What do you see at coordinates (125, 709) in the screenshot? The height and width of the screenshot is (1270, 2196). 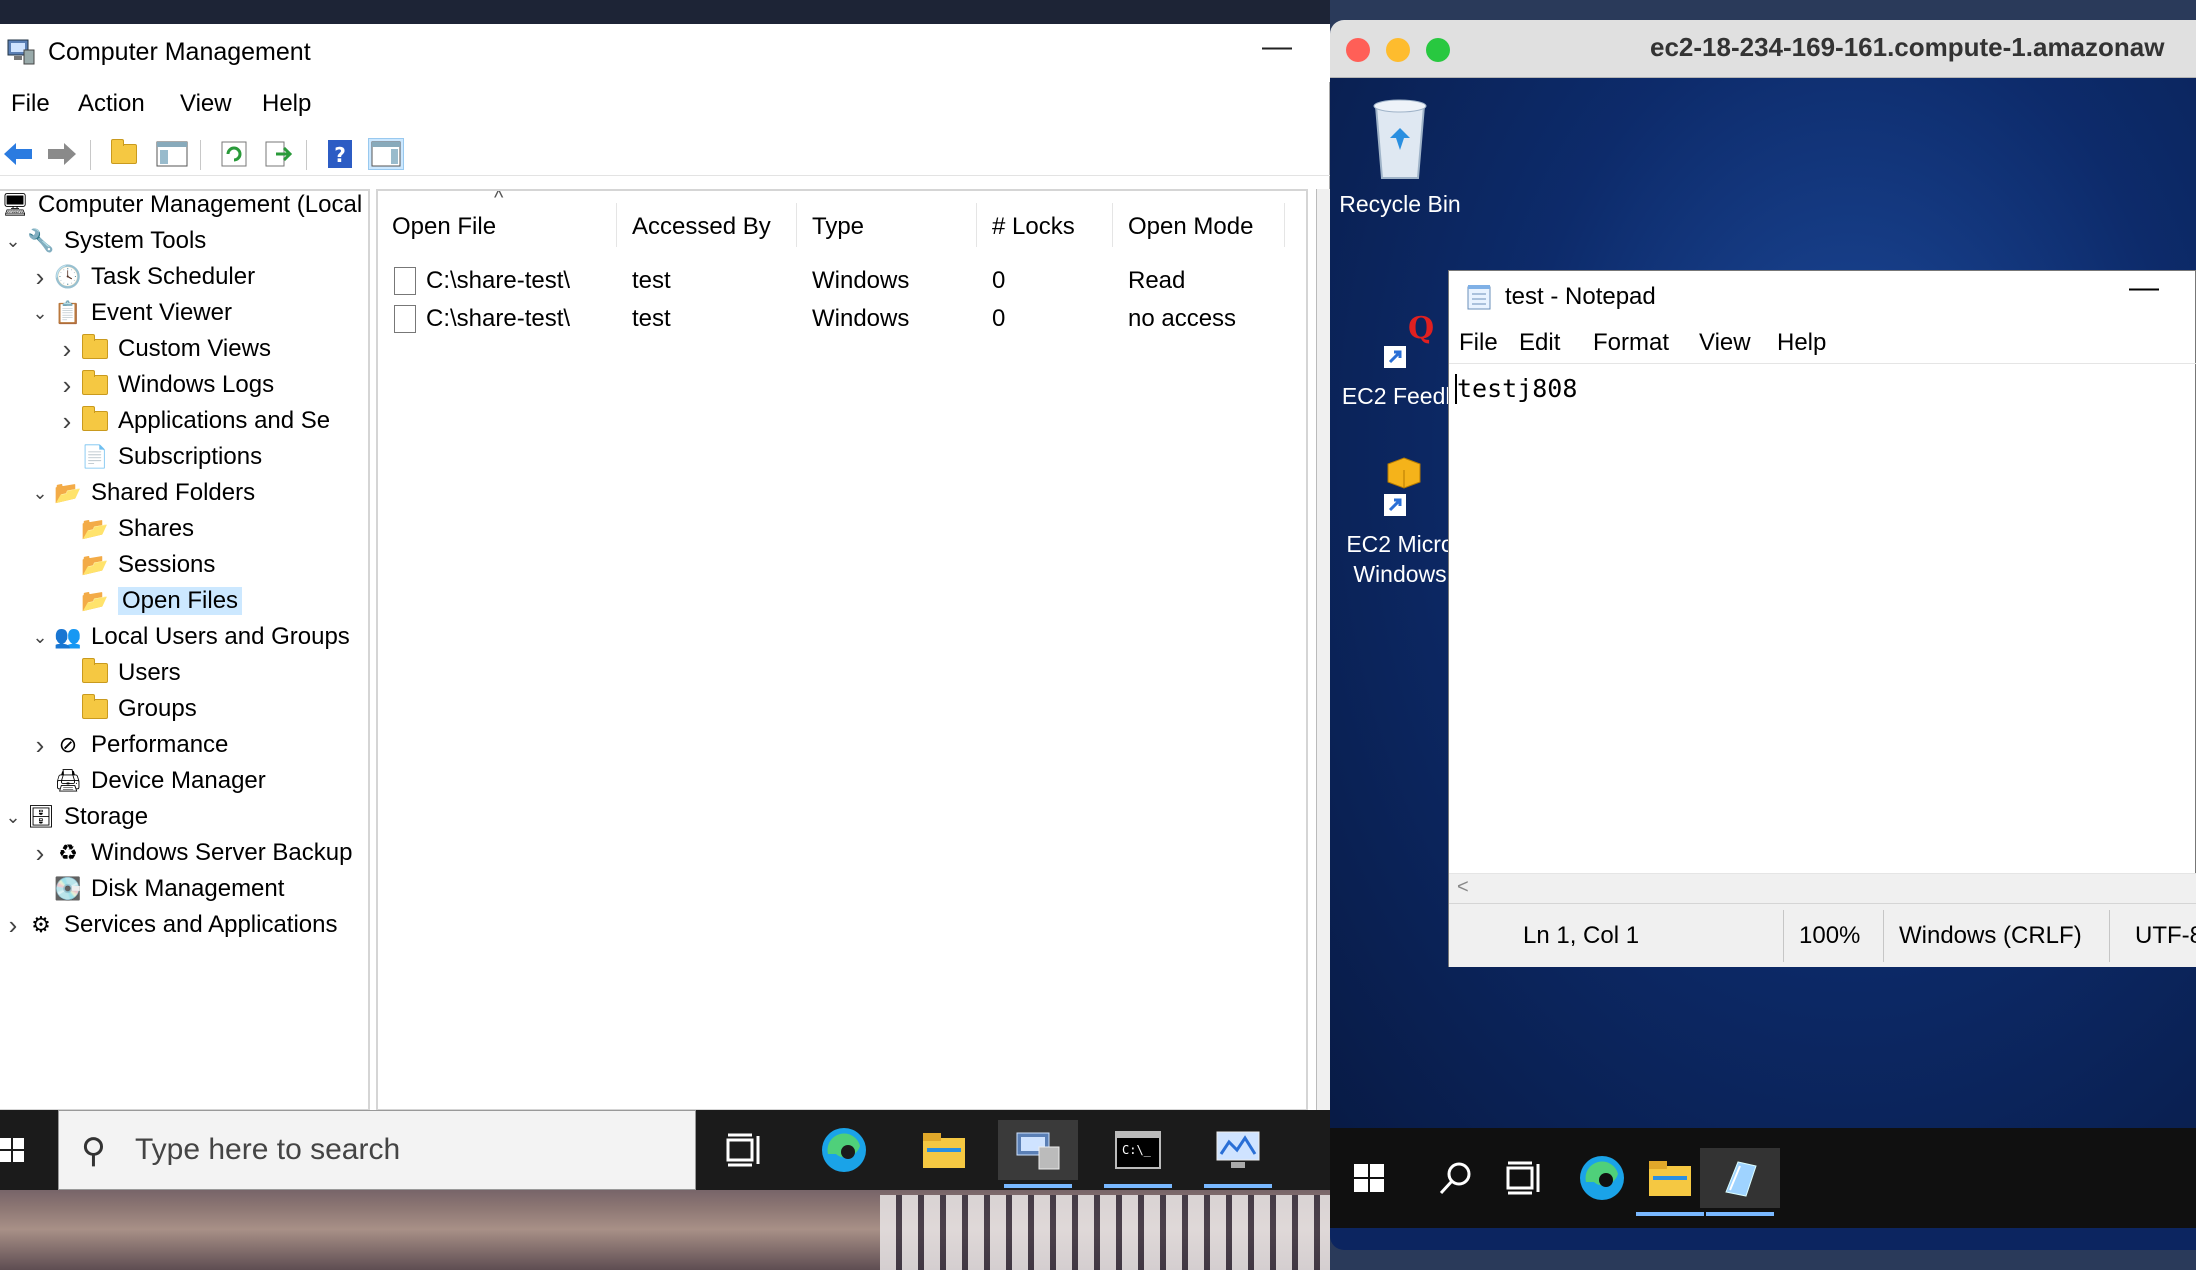 I see `tree-item-groups: Groups` at bounding box center [125, 709].